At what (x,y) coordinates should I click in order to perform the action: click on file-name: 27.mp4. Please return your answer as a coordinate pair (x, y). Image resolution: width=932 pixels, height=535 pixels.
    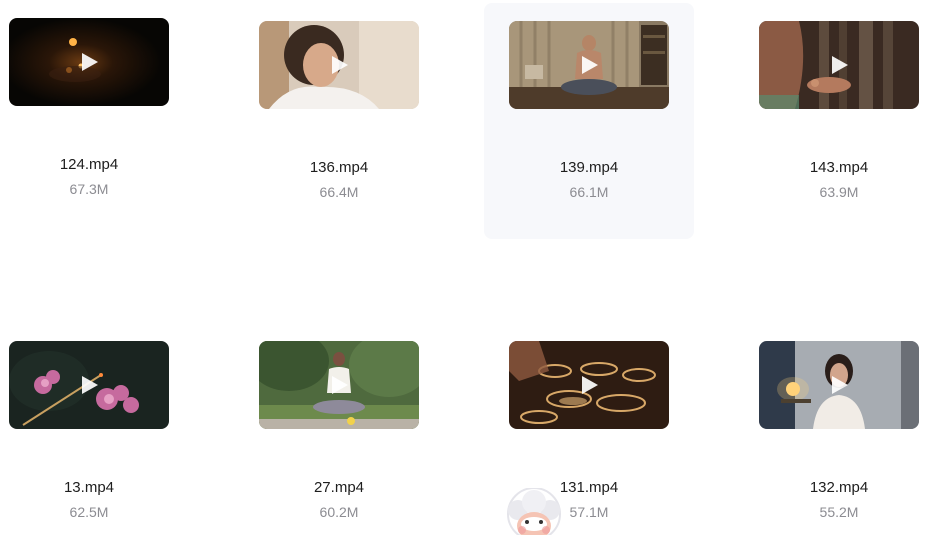
    Looking at the image, I should click on (339, 487).